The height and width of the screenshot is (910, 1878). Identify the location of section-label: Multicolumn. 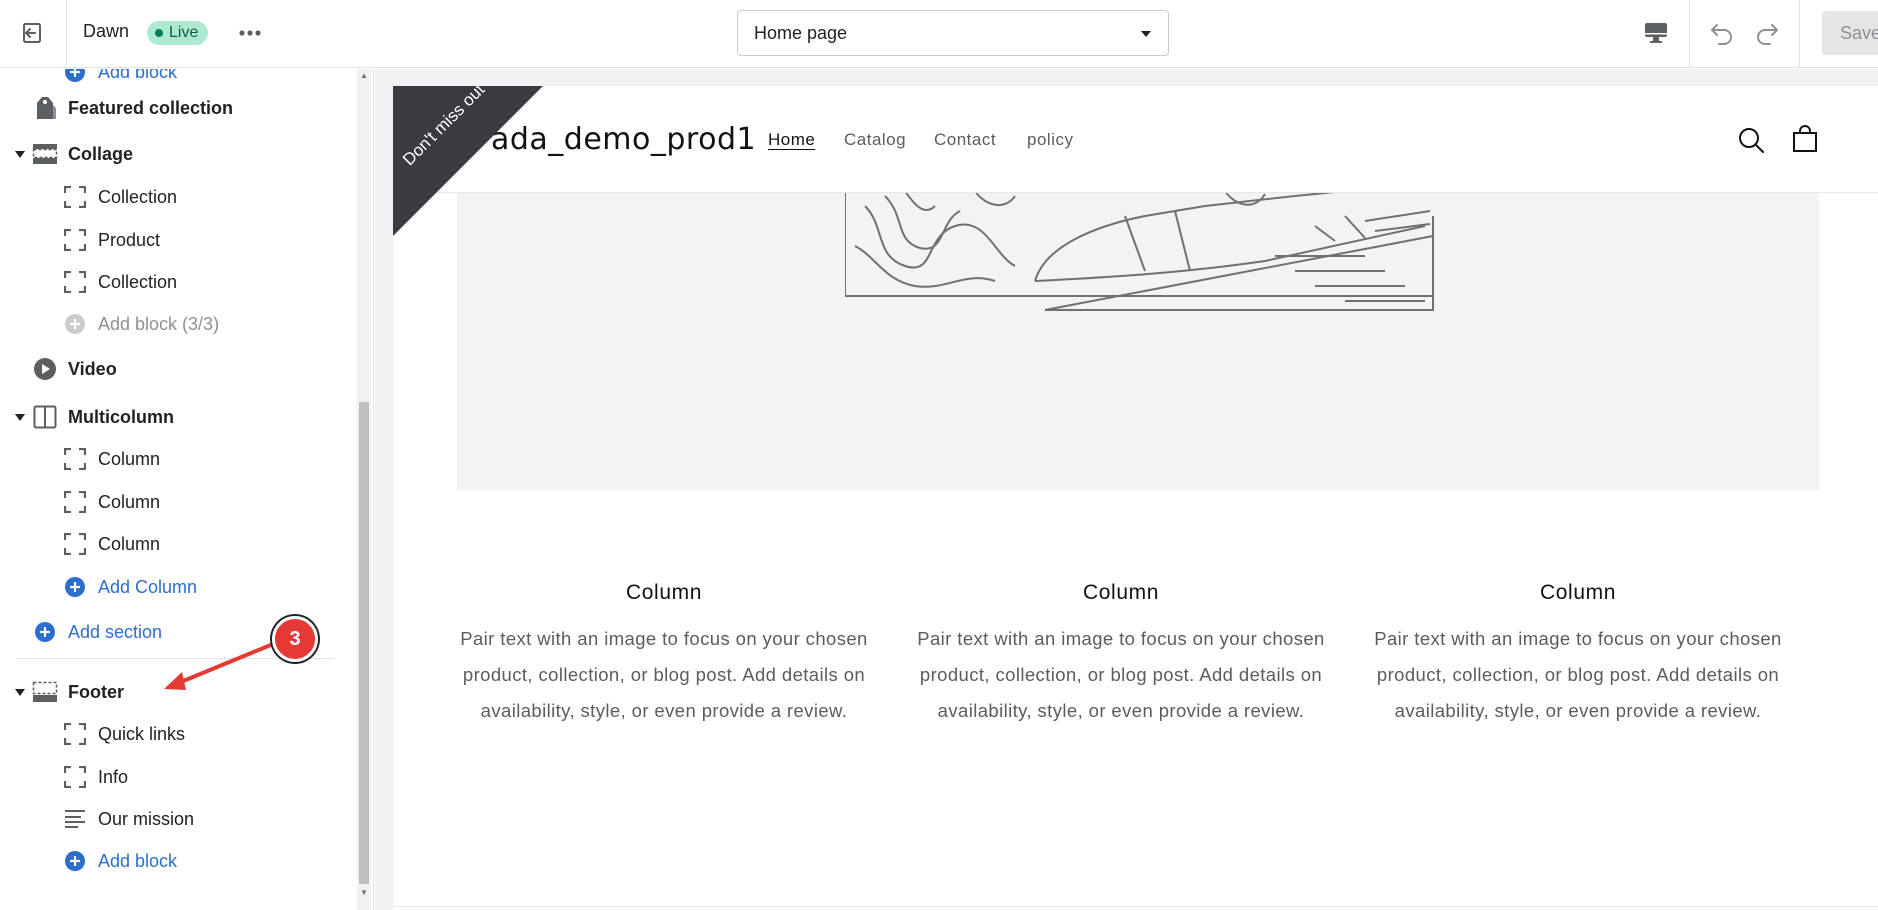
(121, 416).